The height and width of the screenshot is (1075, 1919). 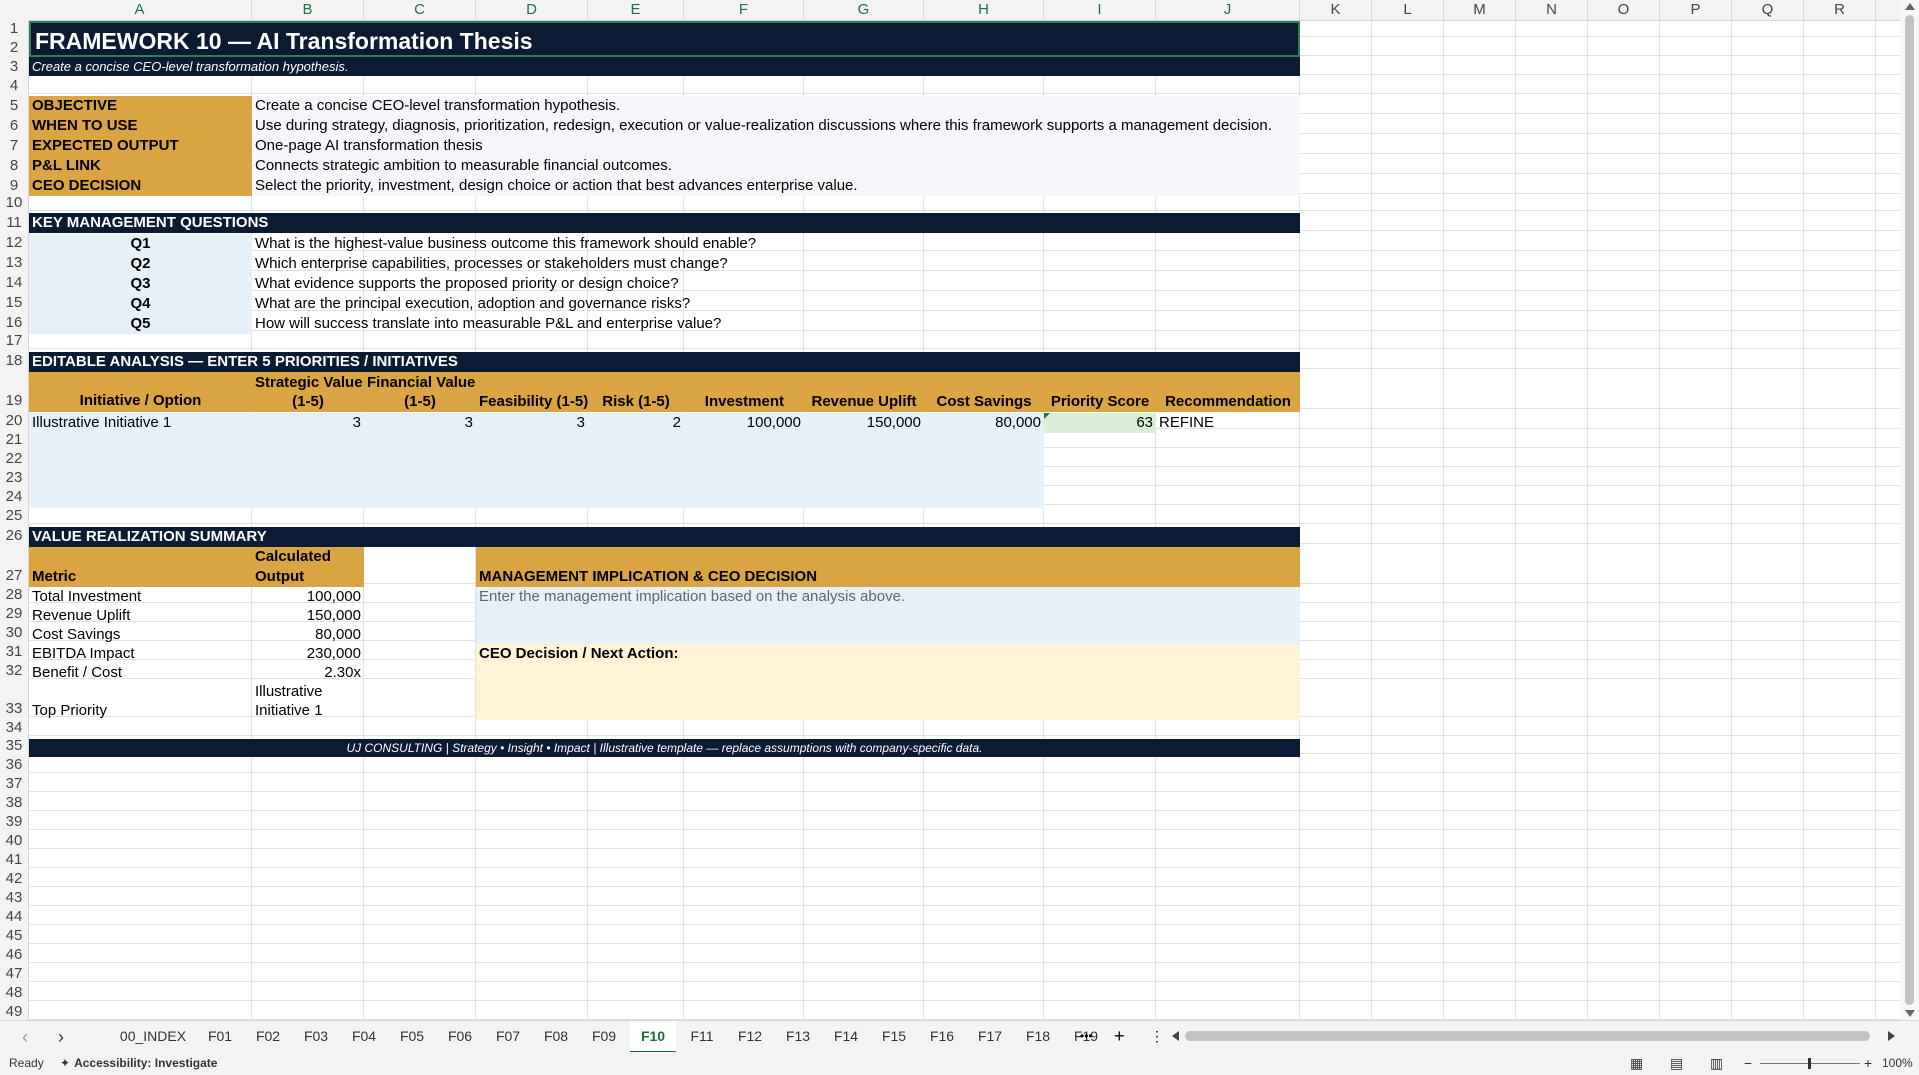 What do you see at coordinates (14, 669) in the screenshot?
I see `row-header: 32` at bounding box center [14, 669].